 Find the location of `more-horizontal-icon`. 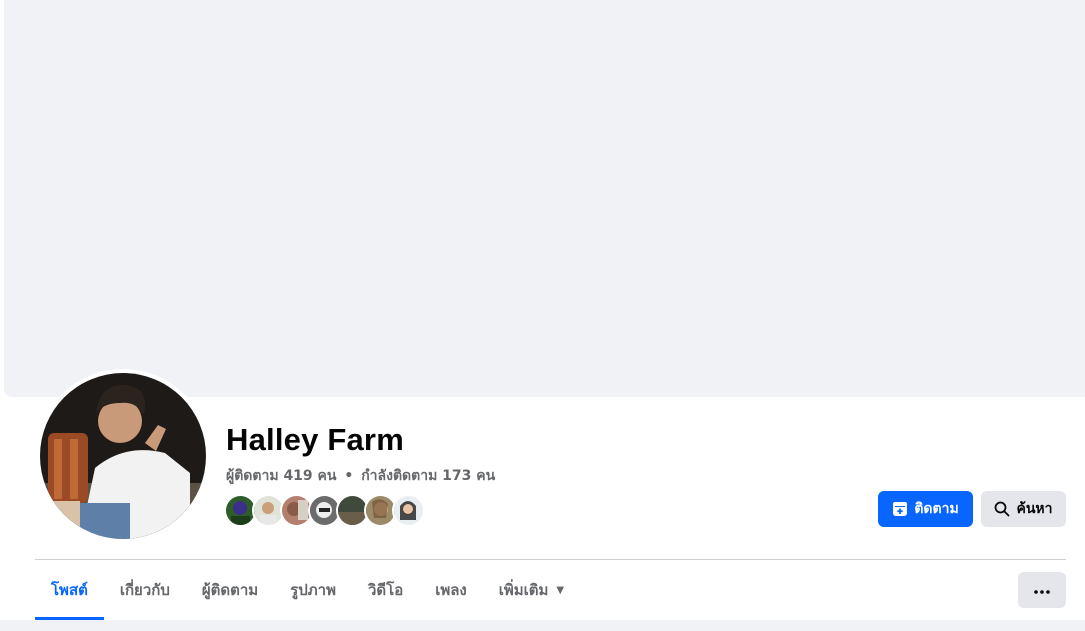

more-horizontal-icon is located at coordinates (1042, 590).